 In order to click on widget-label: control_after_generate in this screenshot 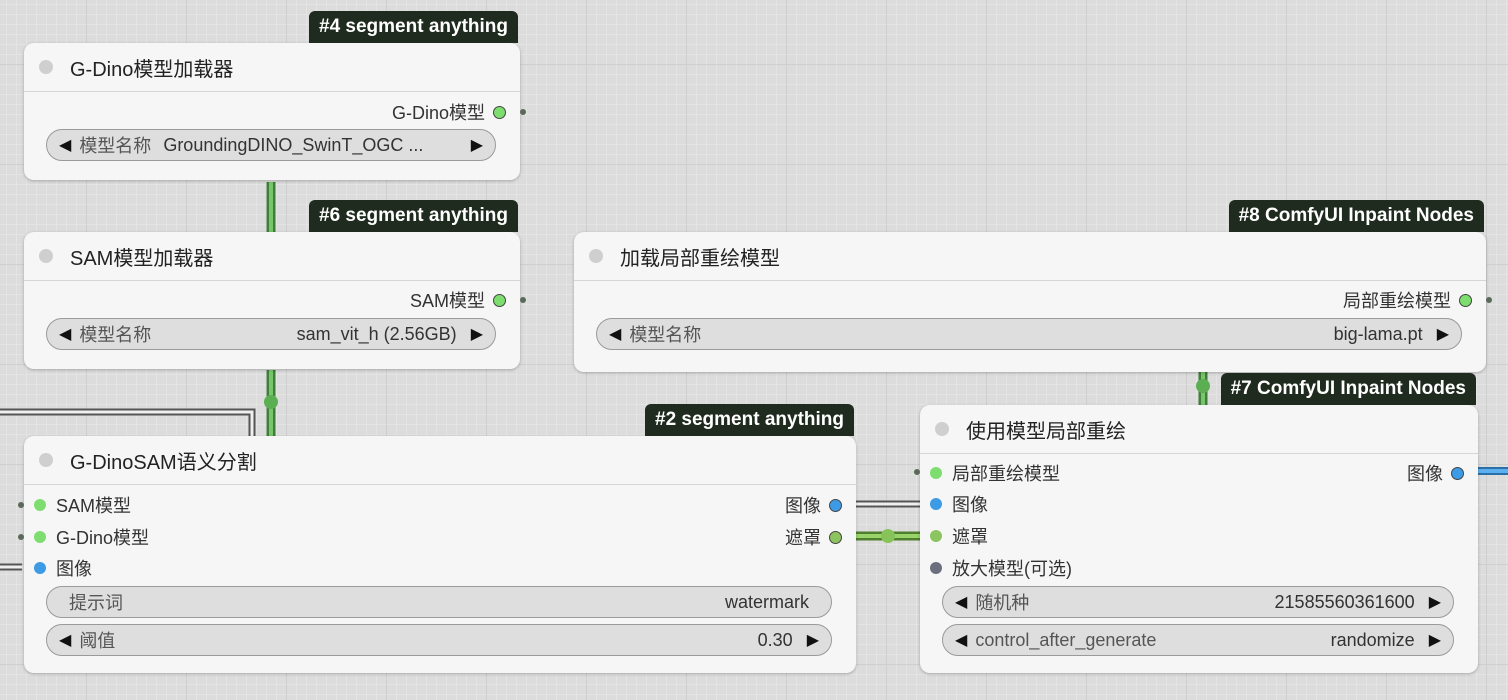, I will do `click(1066, 639)`.